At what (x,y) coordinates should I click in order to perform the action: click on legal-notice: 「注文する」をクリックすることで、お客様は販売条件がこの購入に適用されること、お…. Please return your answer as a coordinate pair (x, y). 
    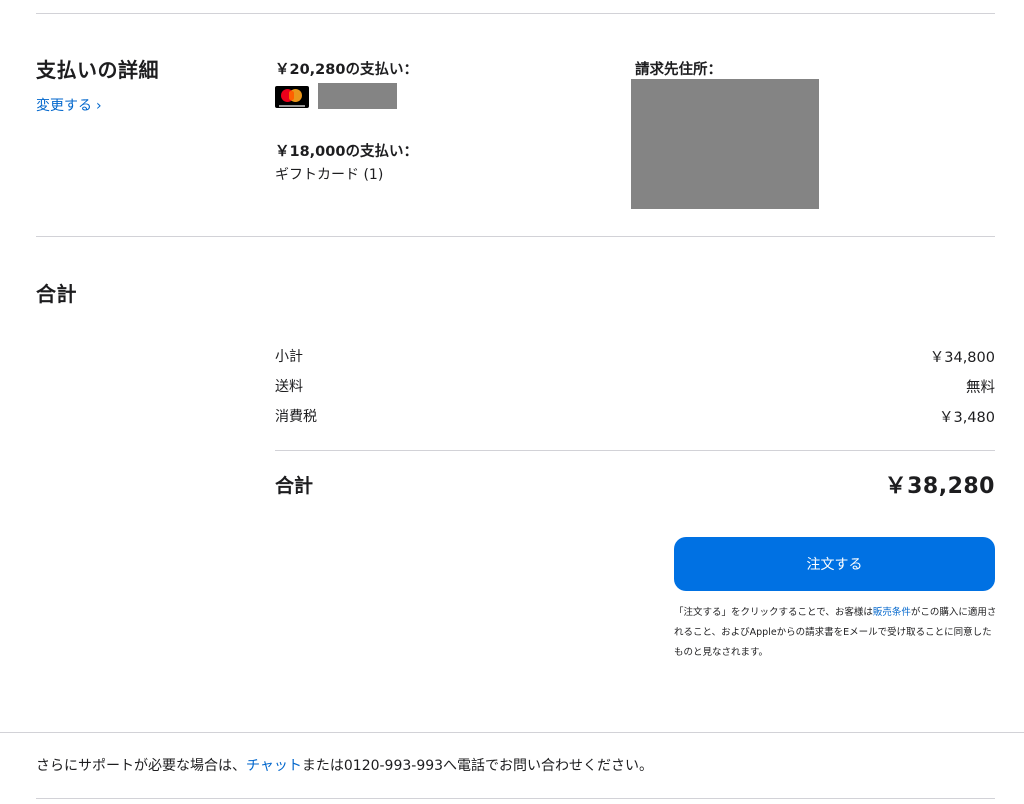
    Looking at the image, I should click on (837, 633).